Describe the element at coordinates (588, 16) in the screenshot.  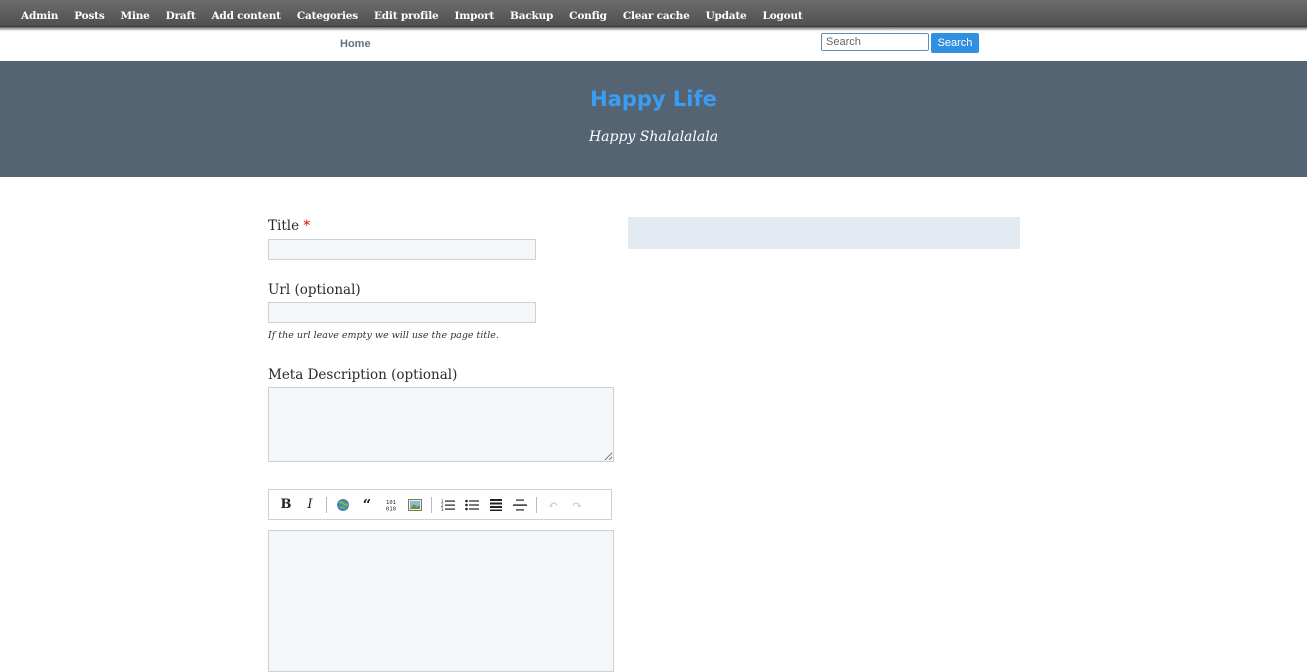
I see `admin-link-config: Config` at that location.